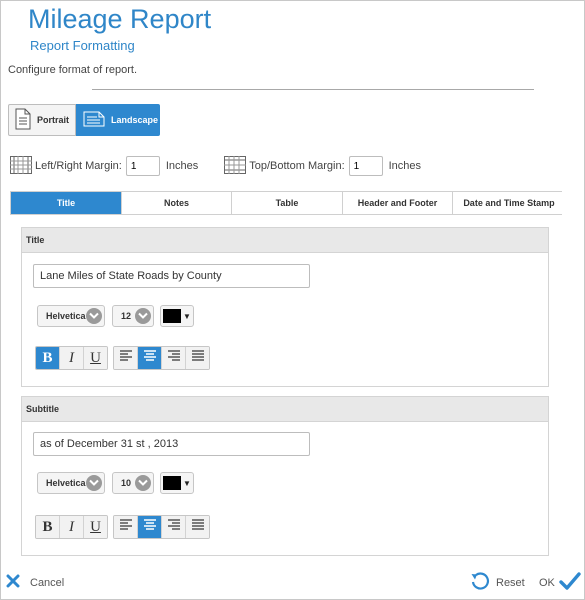  What do you see at coordinates (94, 120) in the screenshot?
I see `landscape-page-icon` at bounding box center [94, 120].